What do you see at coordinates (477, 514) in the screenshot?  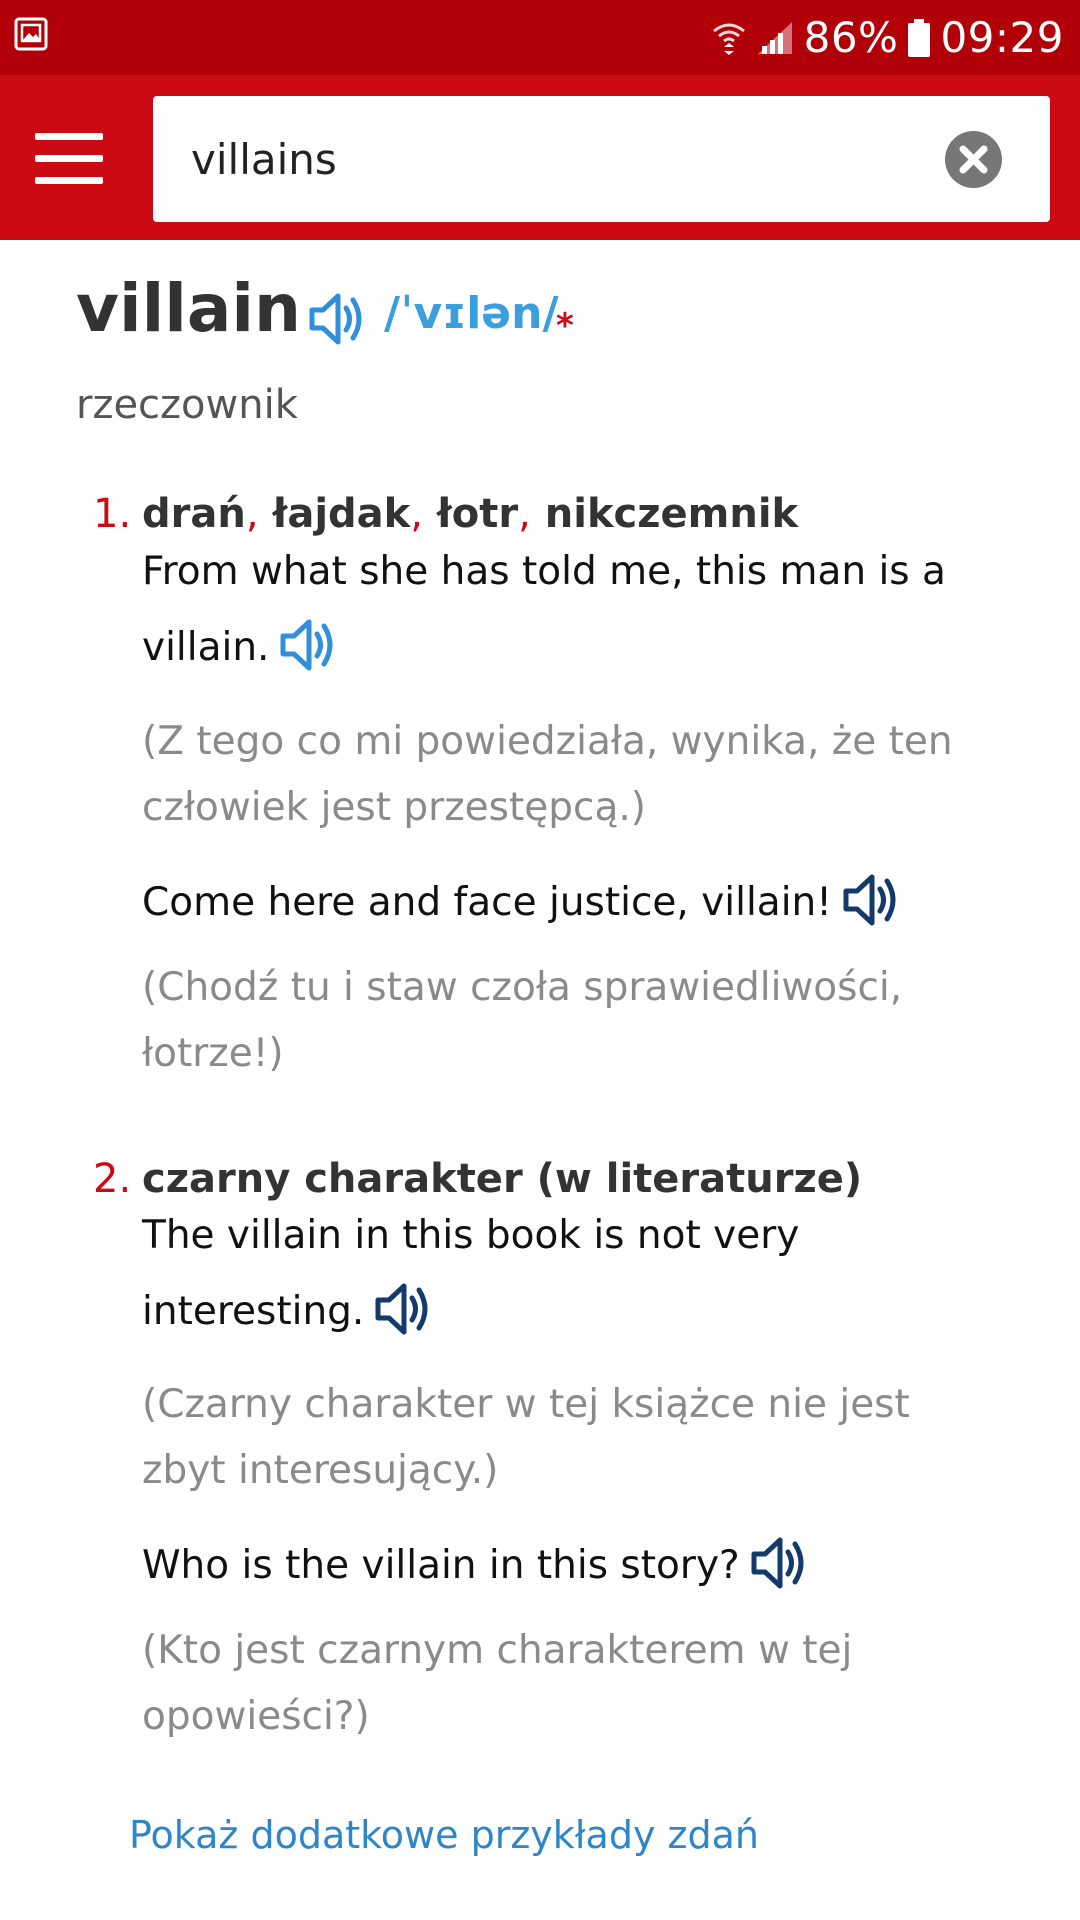 I see `translation-word: łotr` at bounding box center [477, 514].